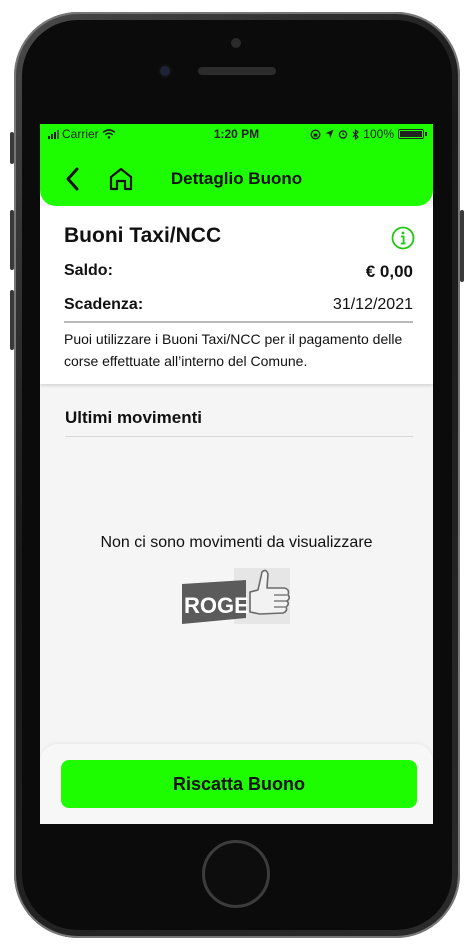 This screenshot has width=474, height=947. I want to click on proximity-sensor, so click(236, 43).